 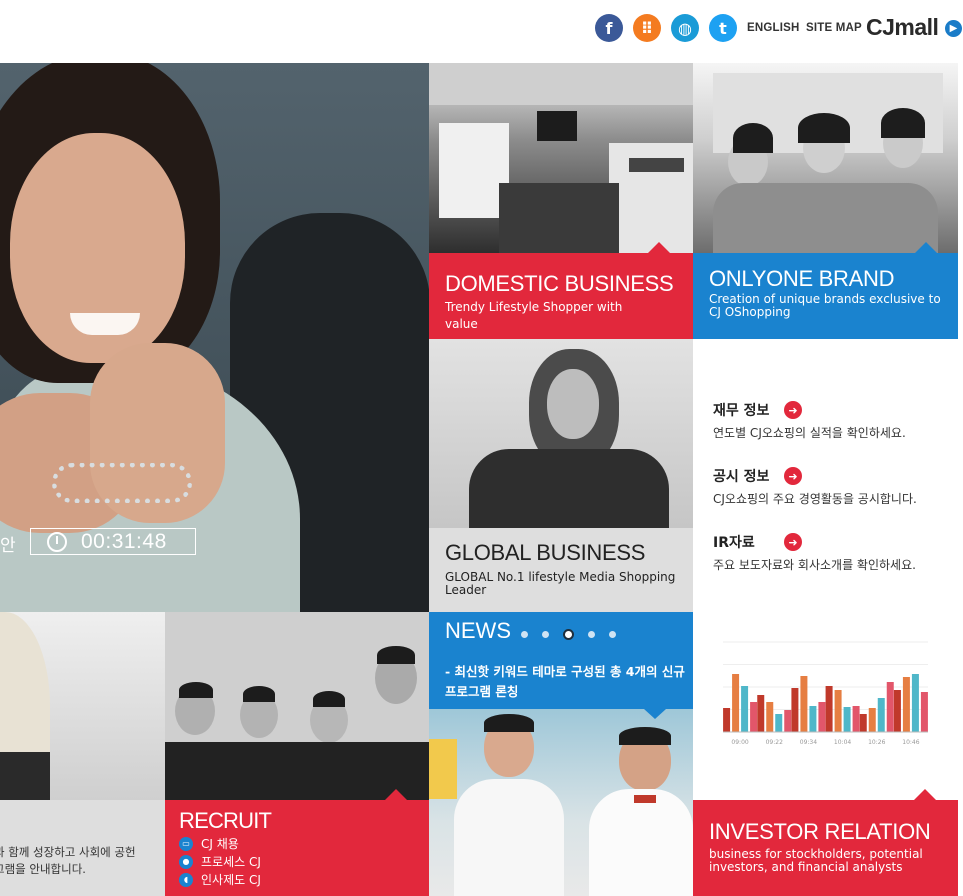 I want to click on left-bottom-tile: 과 함께 성장하고 사회에 공헌 그램을 안내합니다., so click(x=82, y=848).